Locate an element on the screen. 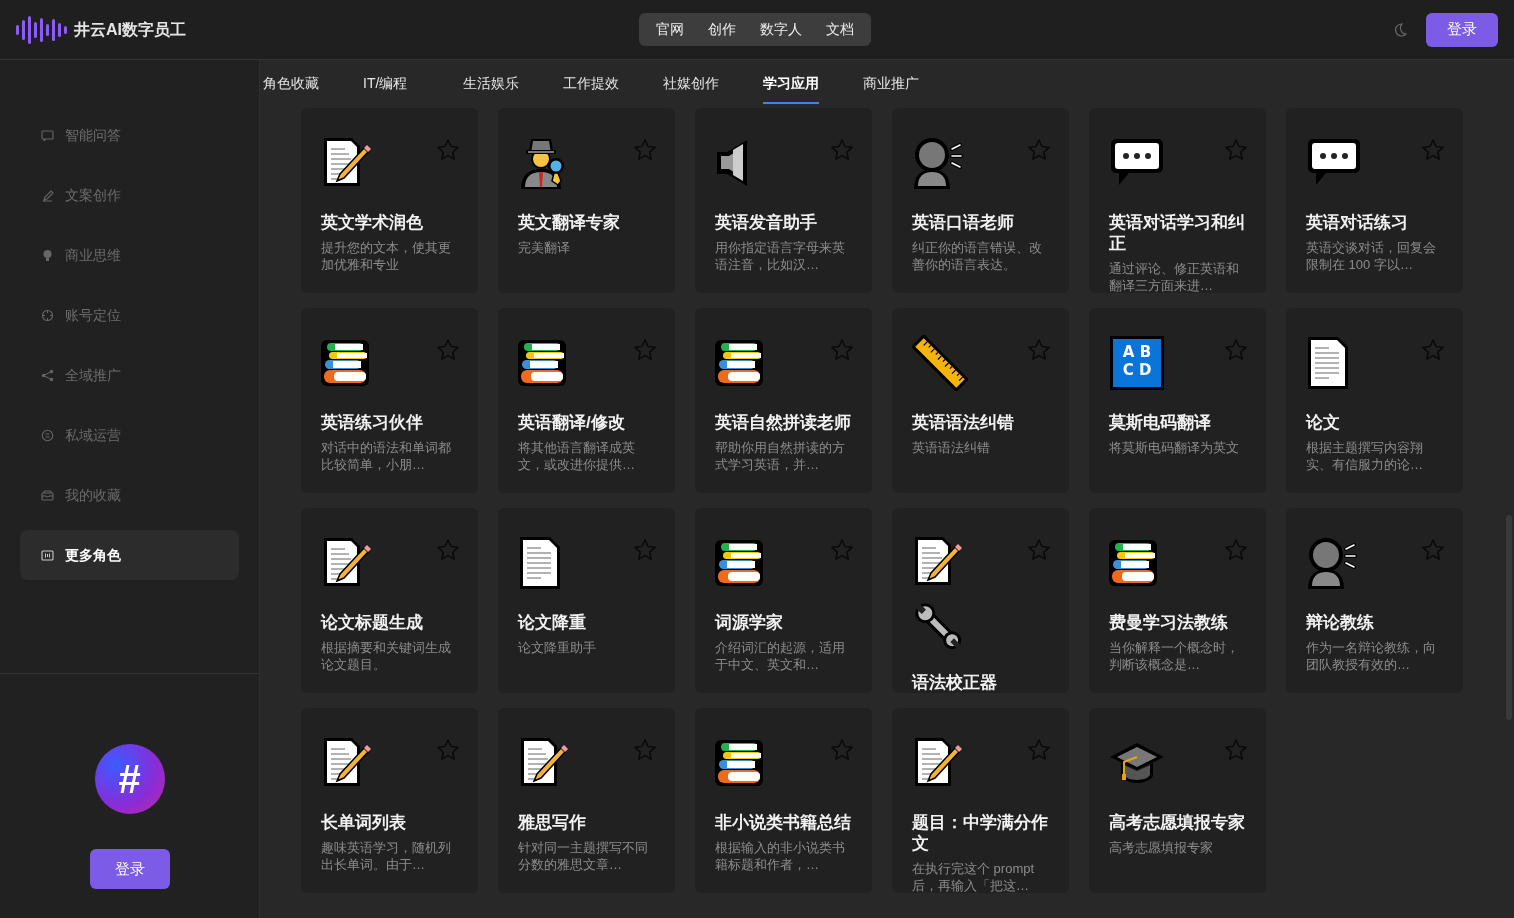 The width and height of the screenshot is (1514, 918). wrench-icon is located at coordinates (938, 626).